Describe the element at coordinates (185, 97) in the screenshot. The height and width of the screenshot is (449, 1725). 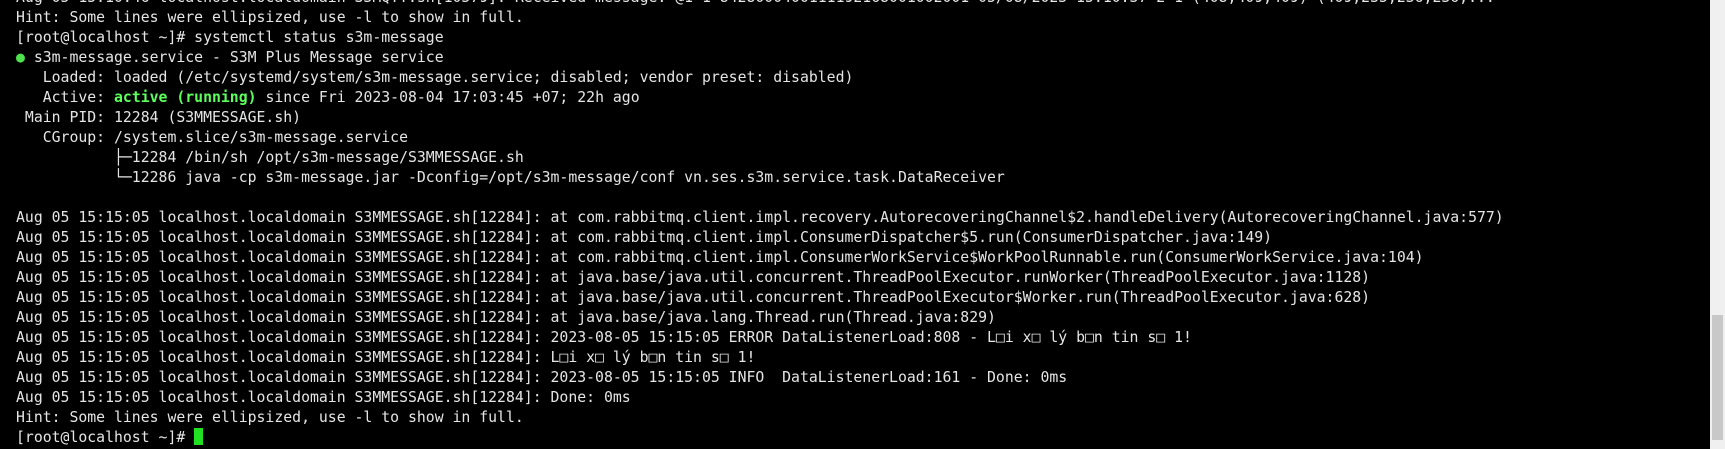
I see `active-status: active (running)` at that location.